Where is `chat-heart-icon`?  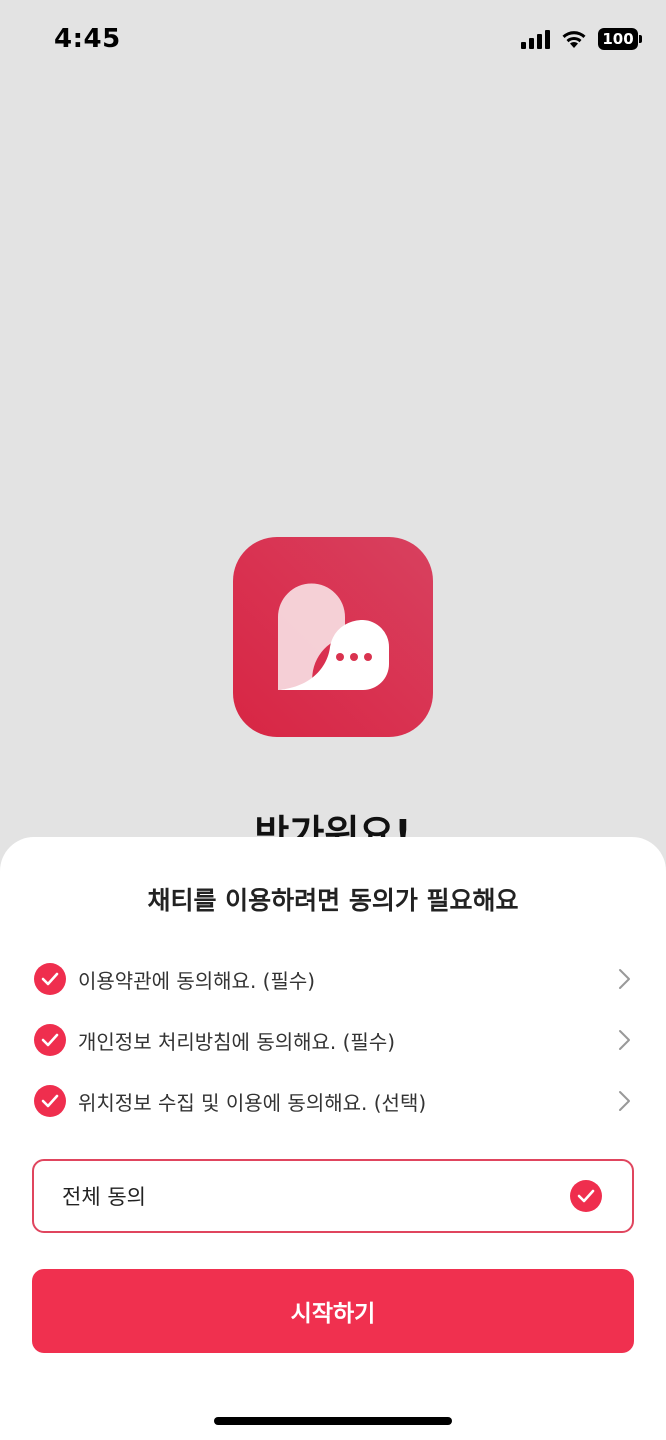
chat-heart-icon is located at coordinates (333, 636).